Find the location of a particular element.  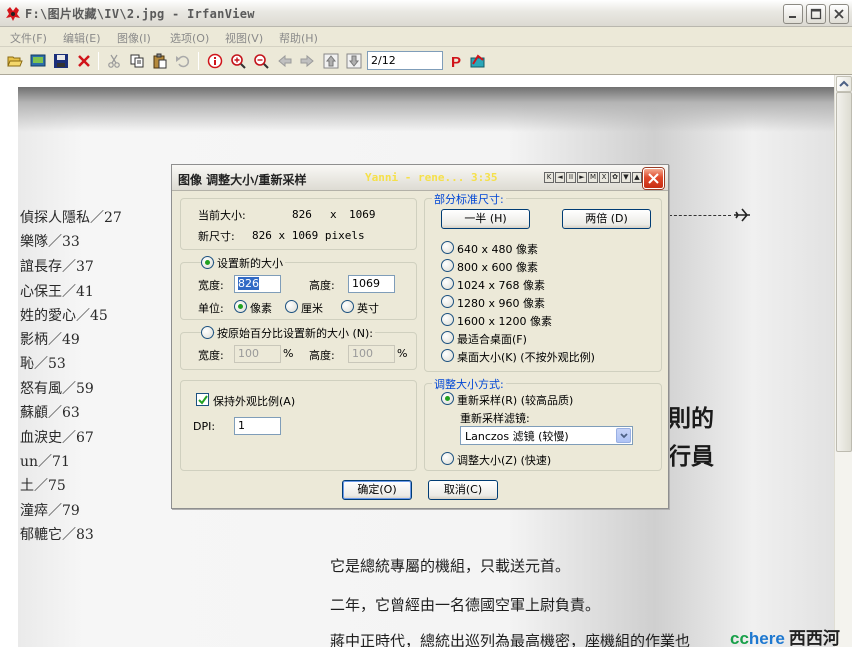

best-fit-desktop-text: 最适合桌面 is located at coordinates (484, 339).